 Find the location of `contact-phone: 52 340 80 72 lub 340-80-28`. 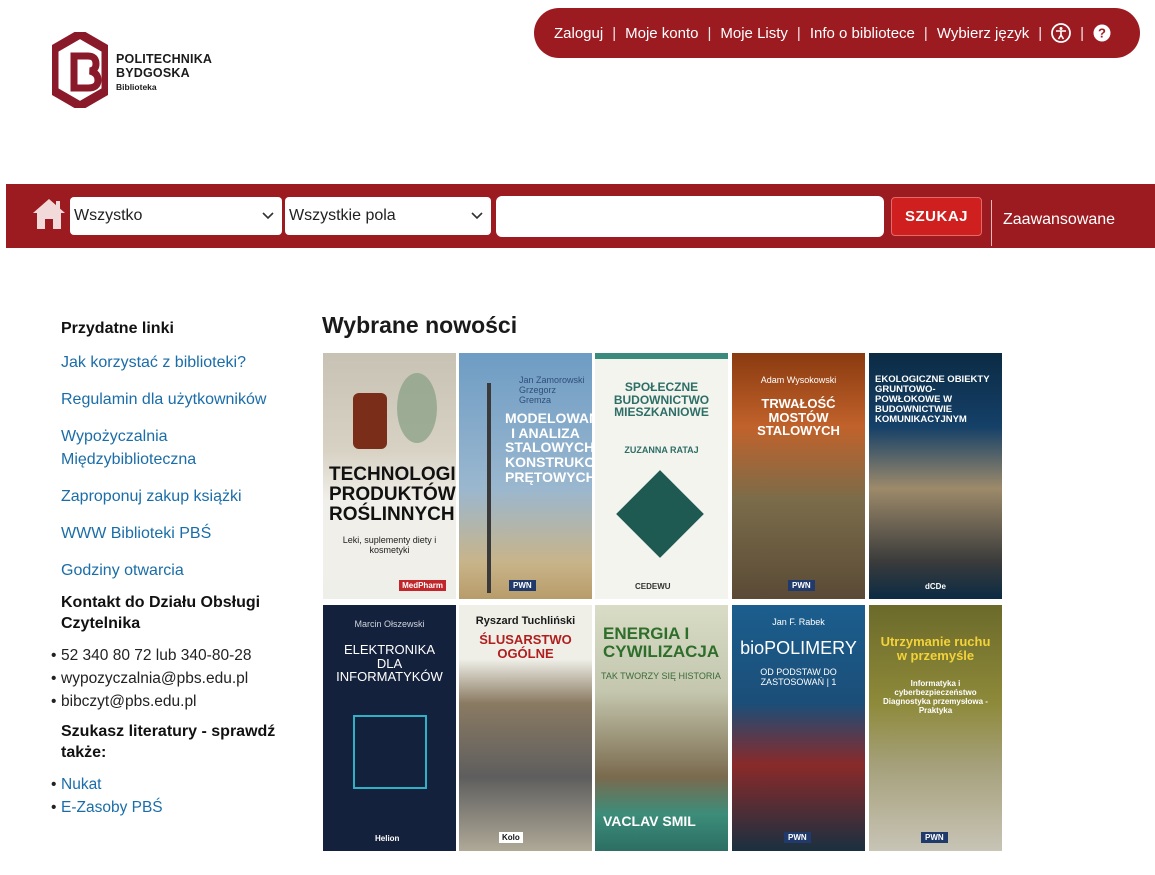

contact-phone: 52 340 80 72 lub 340-80-28 is located at coordinates (176, 655).